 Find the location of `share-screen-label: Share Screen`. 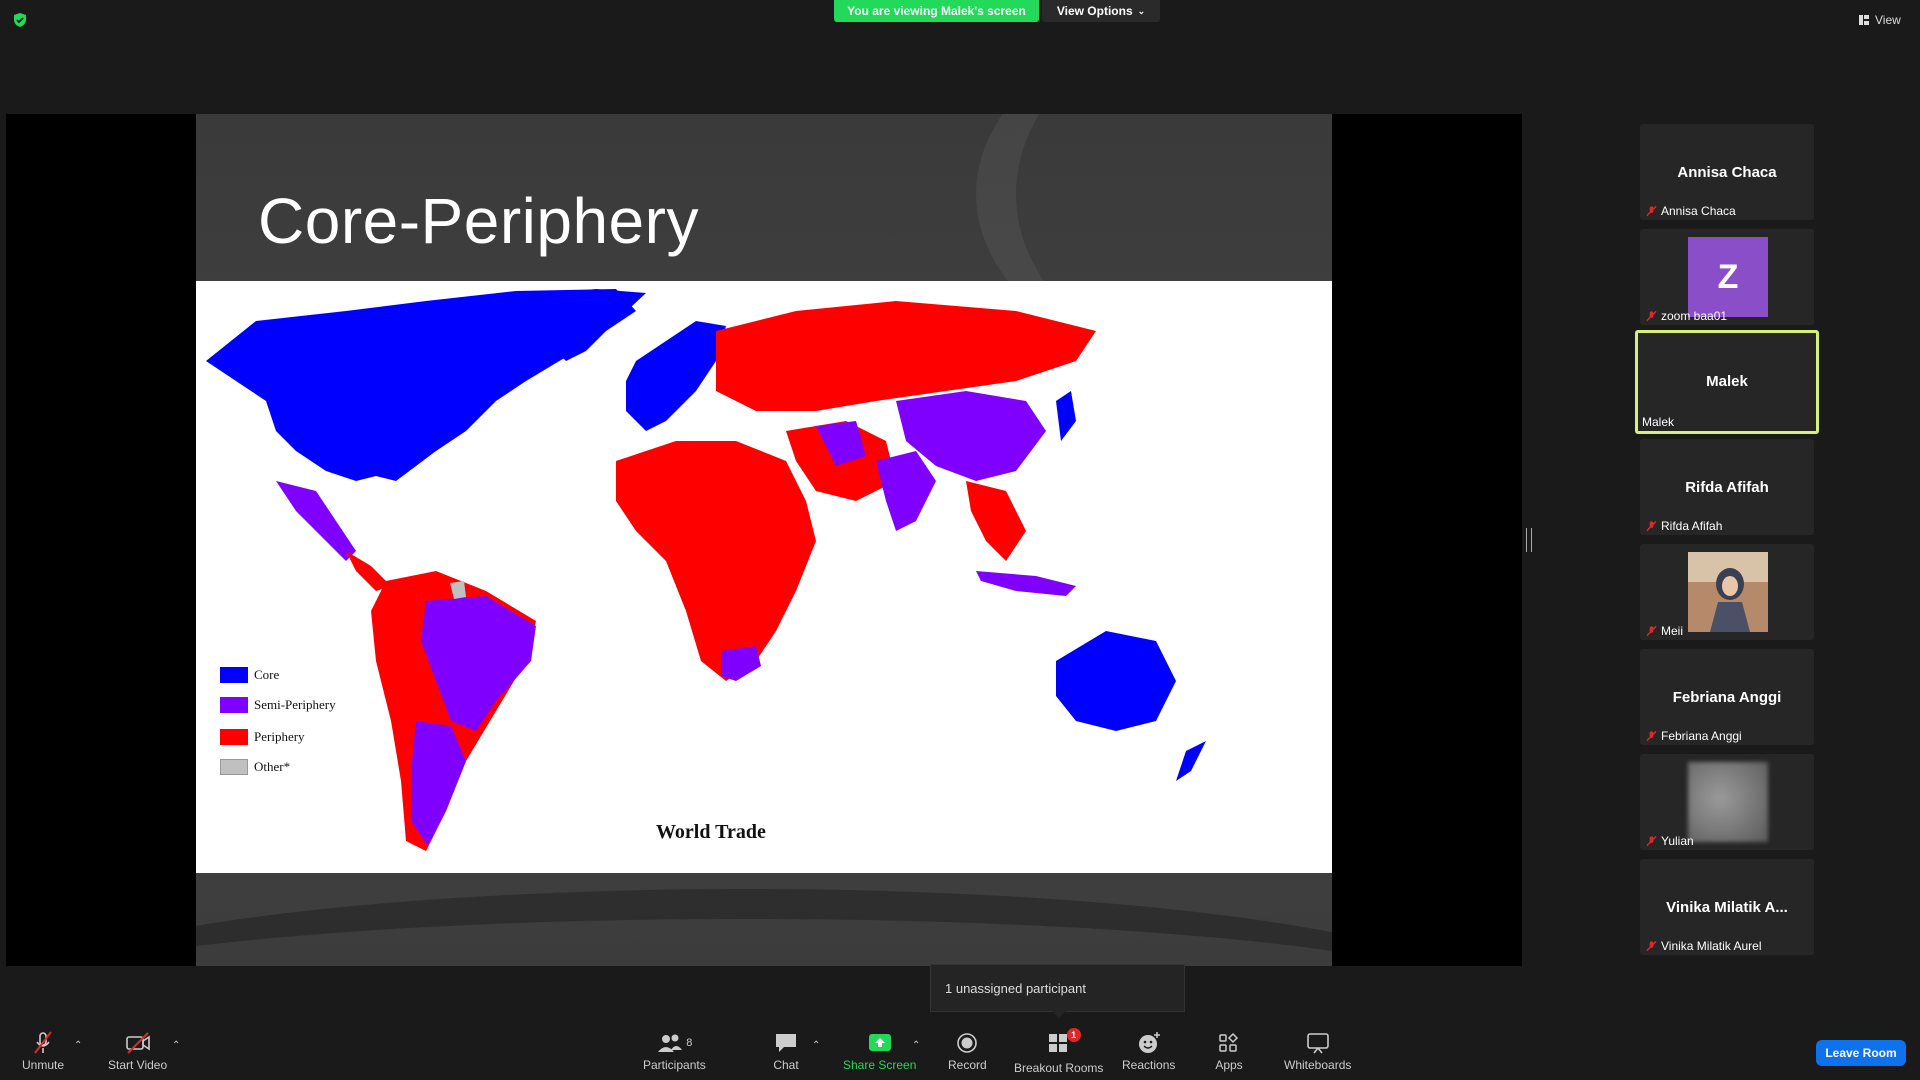

share-screen-label: Share Screen is located at coordinates (880, 1065).